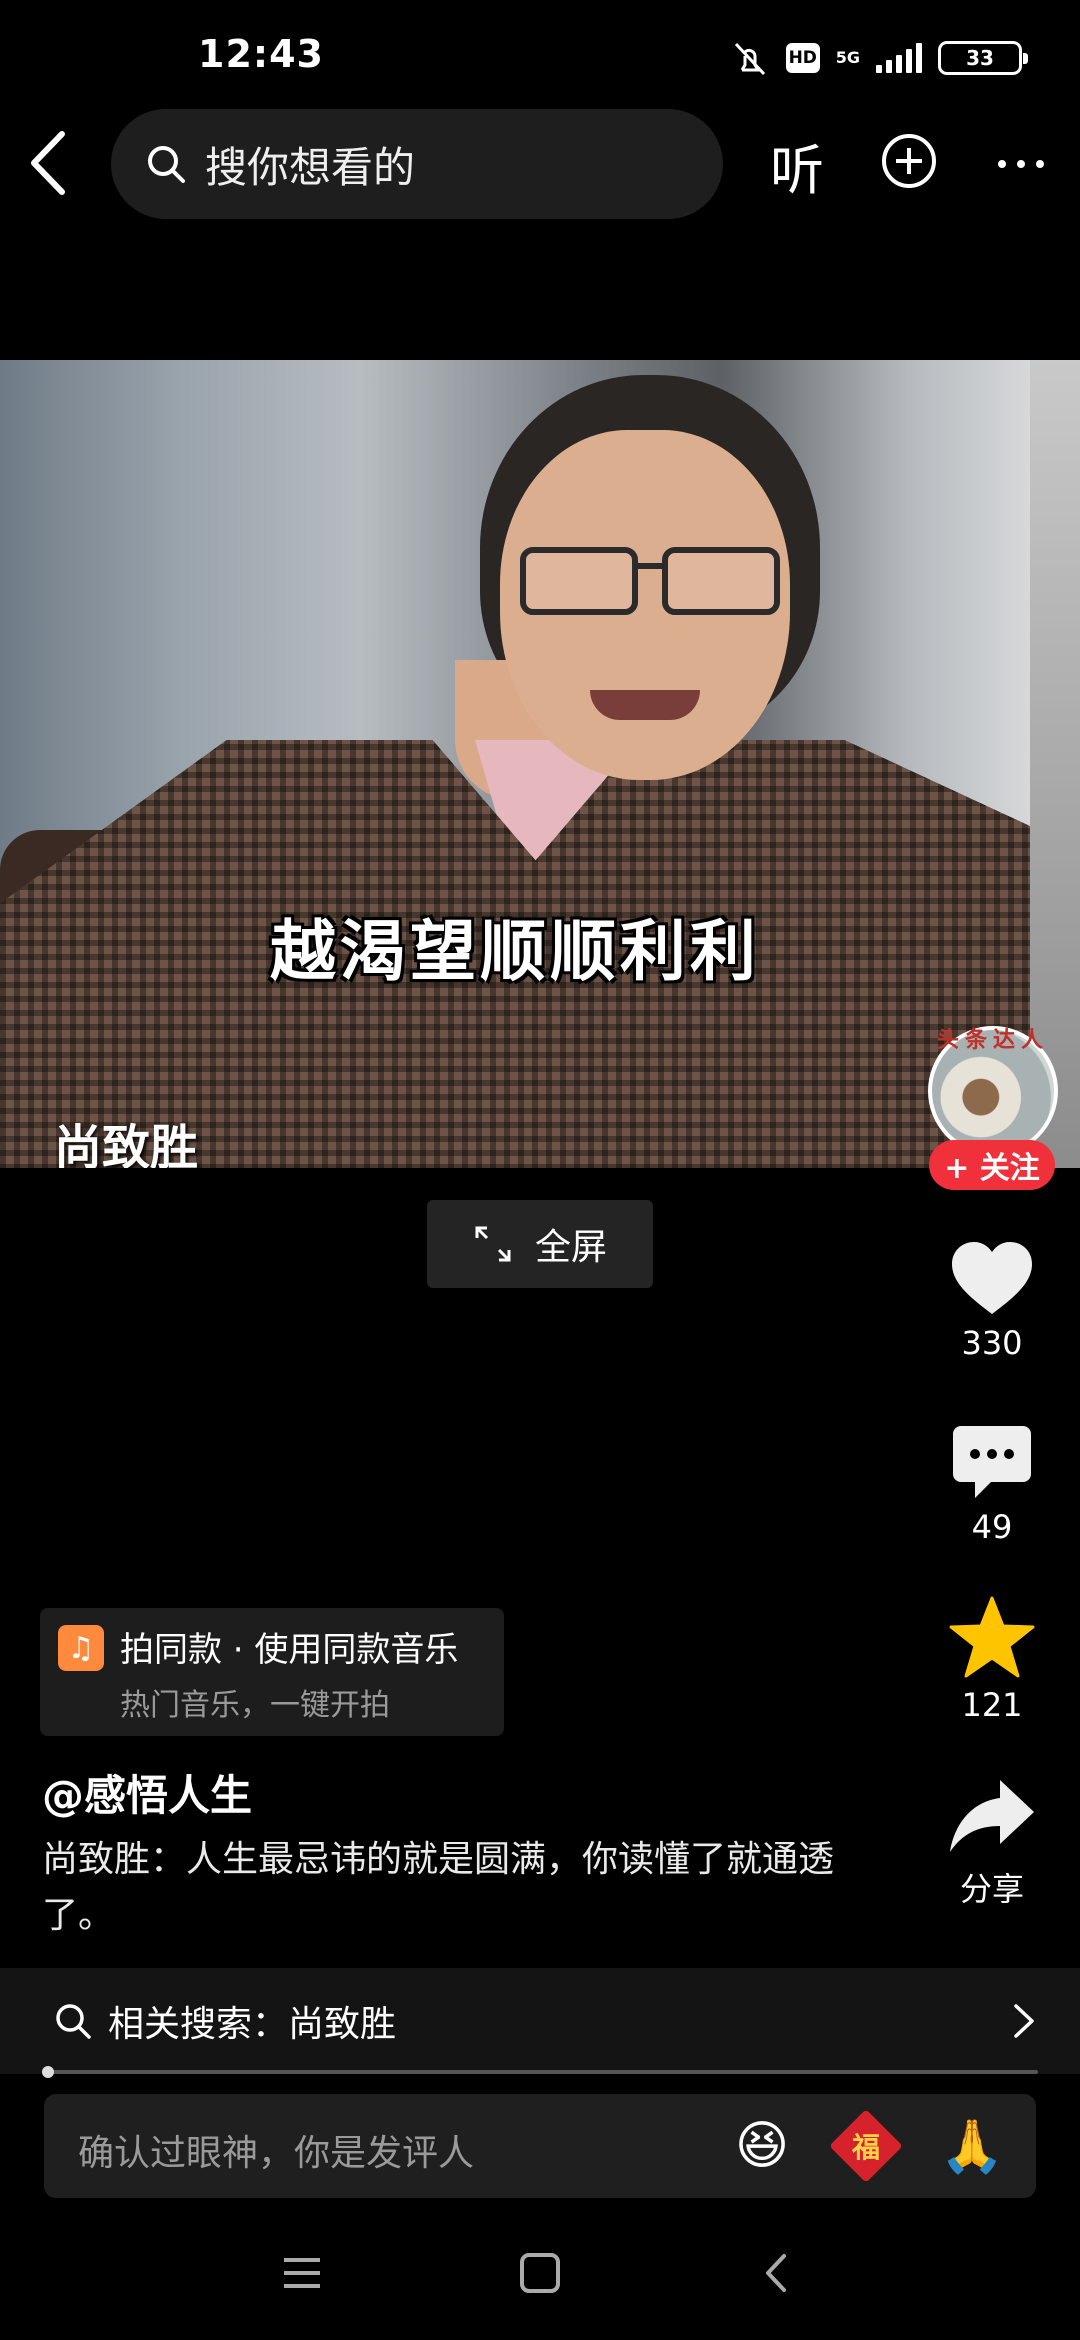 Image resolution: width=1080 pixels, height=2340 pixels. Describe the element at coordinates (983, 58) in the screenshot. I see `battery-indicator: 33` at that location.